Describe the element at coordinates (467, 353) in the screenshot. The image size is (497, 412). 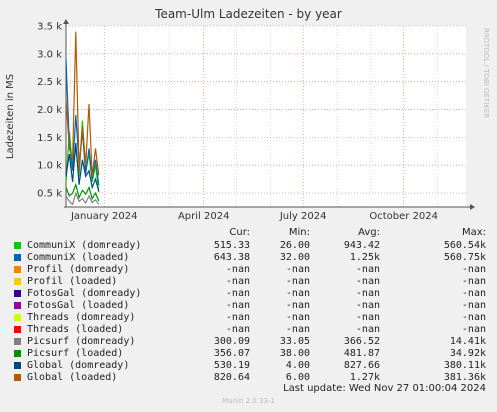
I see `legend-max-value: 34.92k` at that location.